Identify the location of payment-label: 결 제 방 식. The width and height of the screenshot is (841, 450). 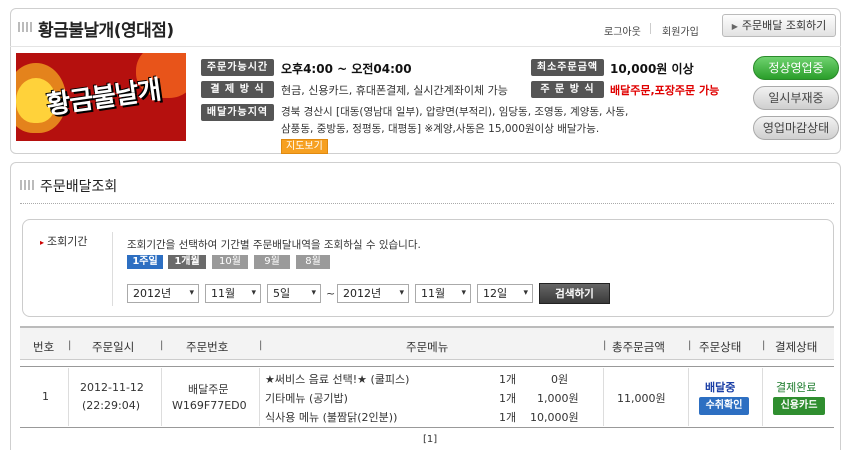
(237, 89).